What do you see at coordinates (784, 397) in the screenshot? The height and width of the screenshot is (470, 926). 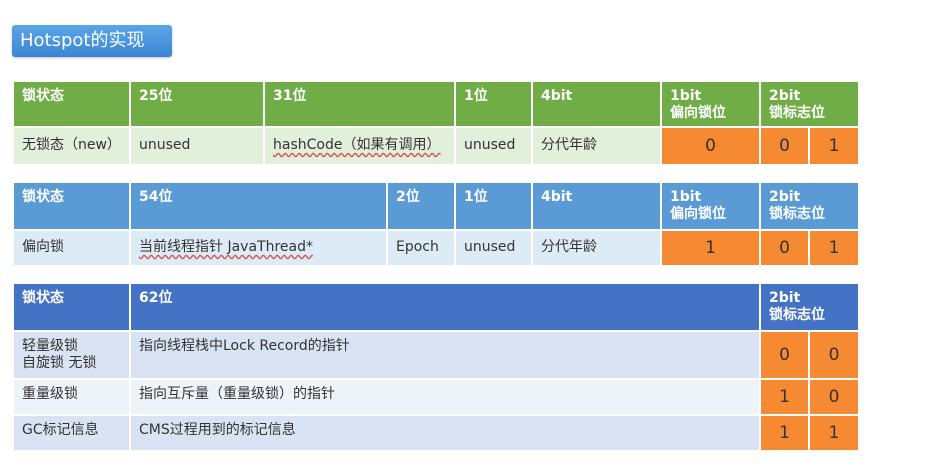 I see `row-heavy-flag-1: 1` at bounding box center [784, 397].